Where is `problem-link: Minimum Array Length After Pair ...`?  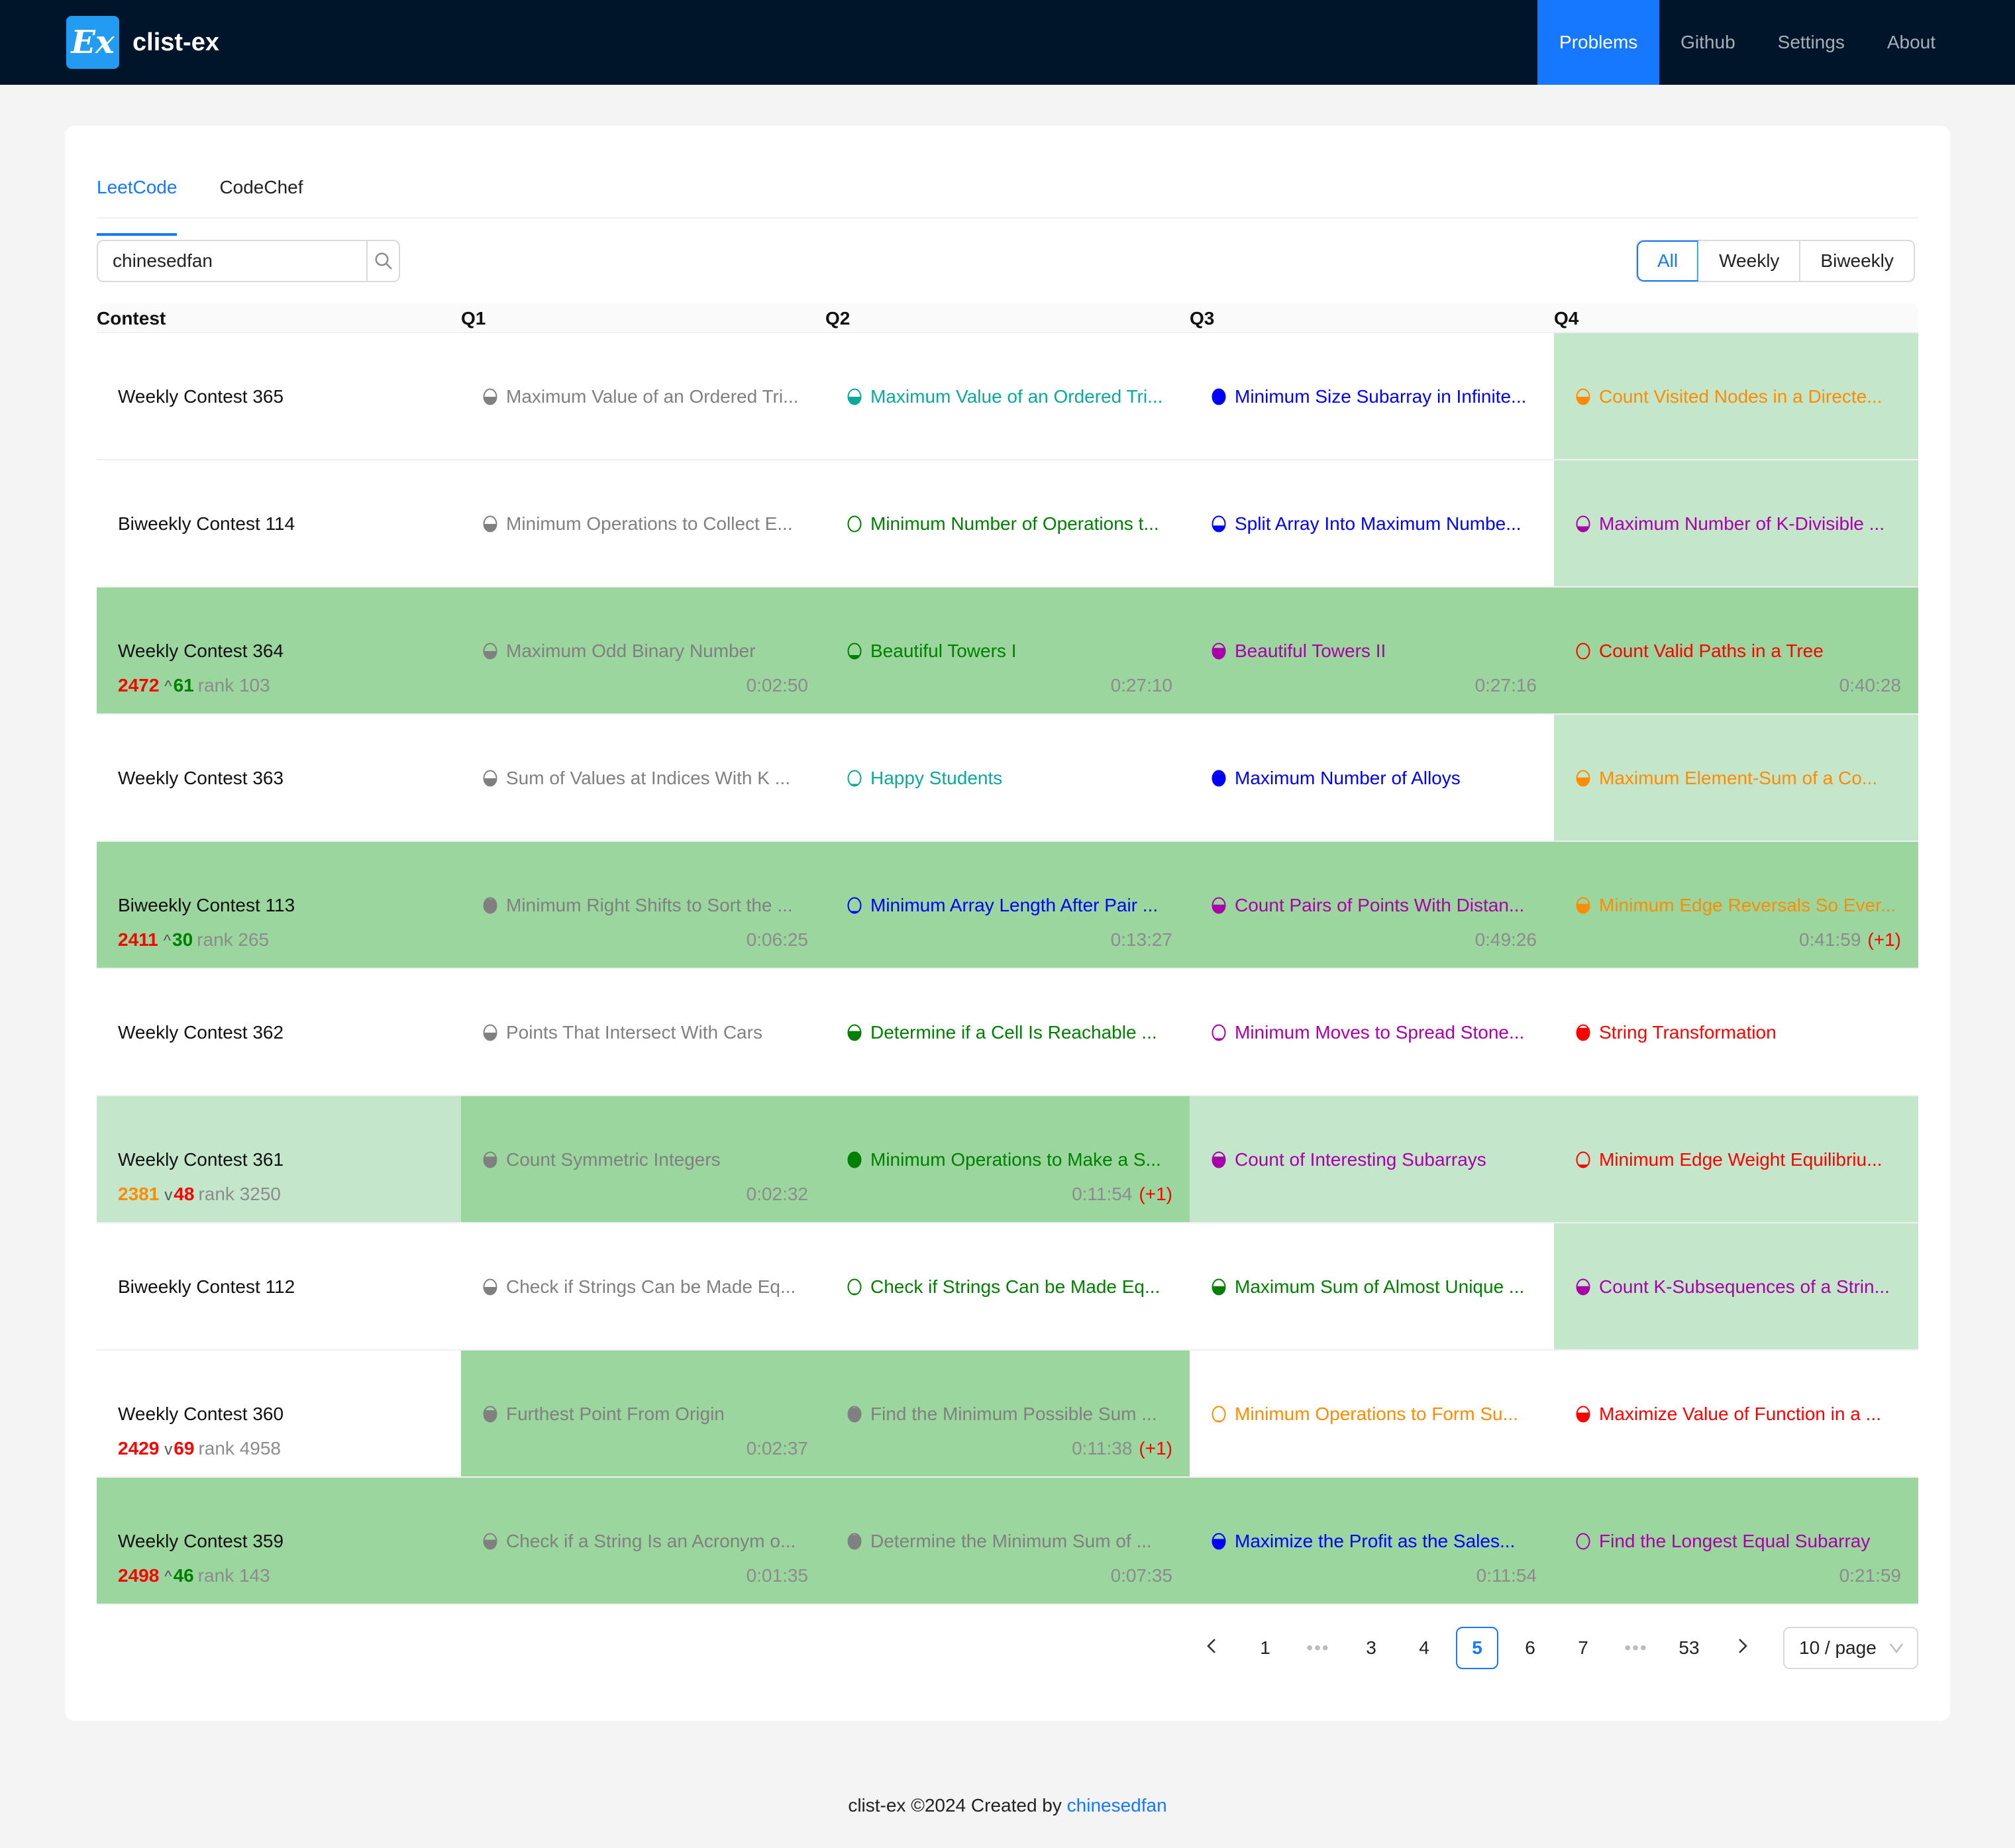 problem-link: Minimum Array Length After Pair ... is located at coordinates (1013, 905).